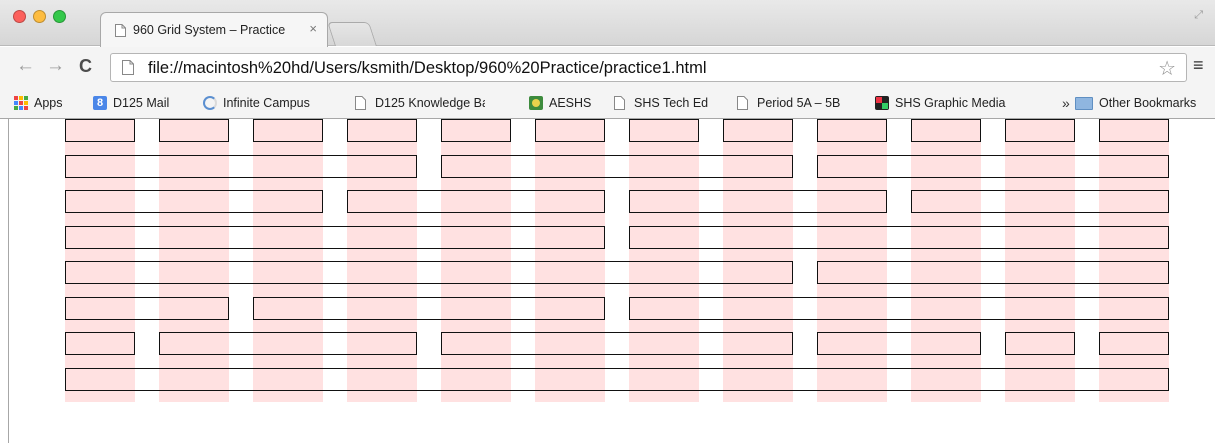 This screenshot has height=443, width=1215. I want to click on bookmark-d125-mail: 8 D125 Mail, so click(131, 103).